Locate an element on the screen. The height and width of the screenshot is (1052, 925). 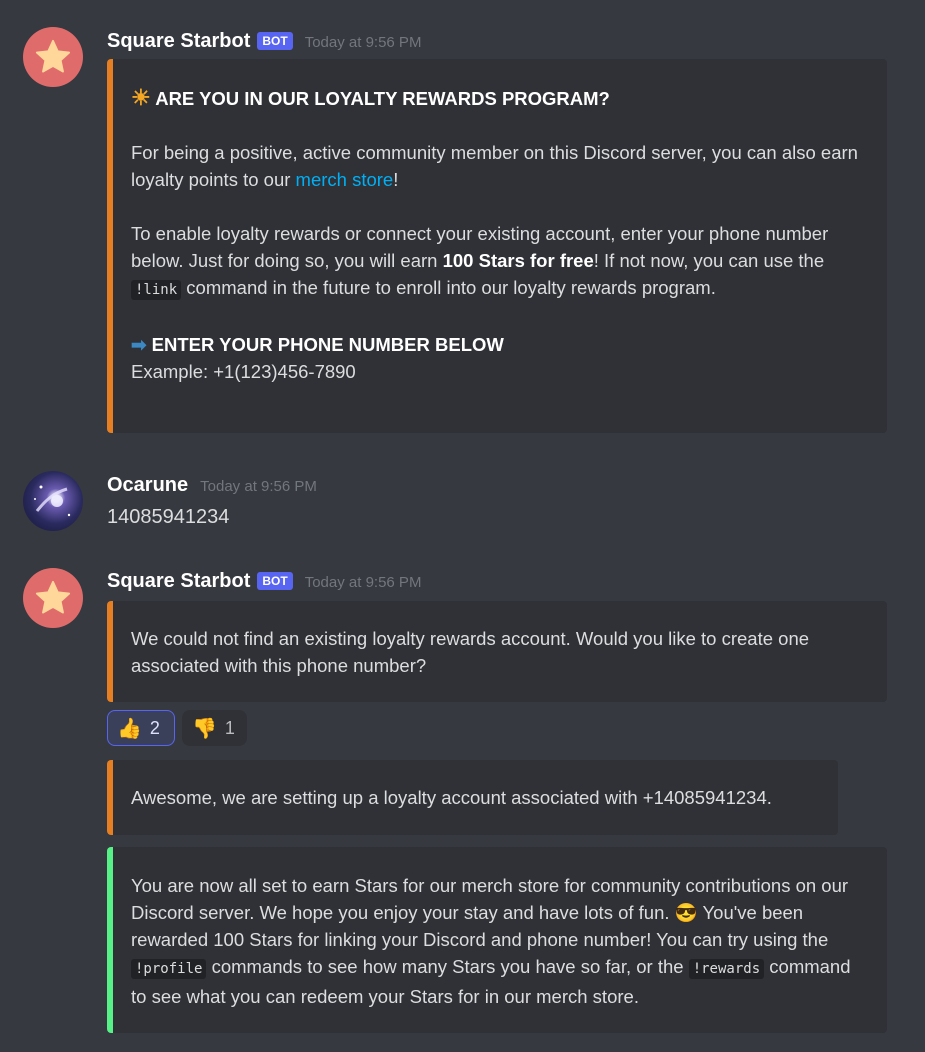
reaction-count: 1 is located at coordinates (229, 727).